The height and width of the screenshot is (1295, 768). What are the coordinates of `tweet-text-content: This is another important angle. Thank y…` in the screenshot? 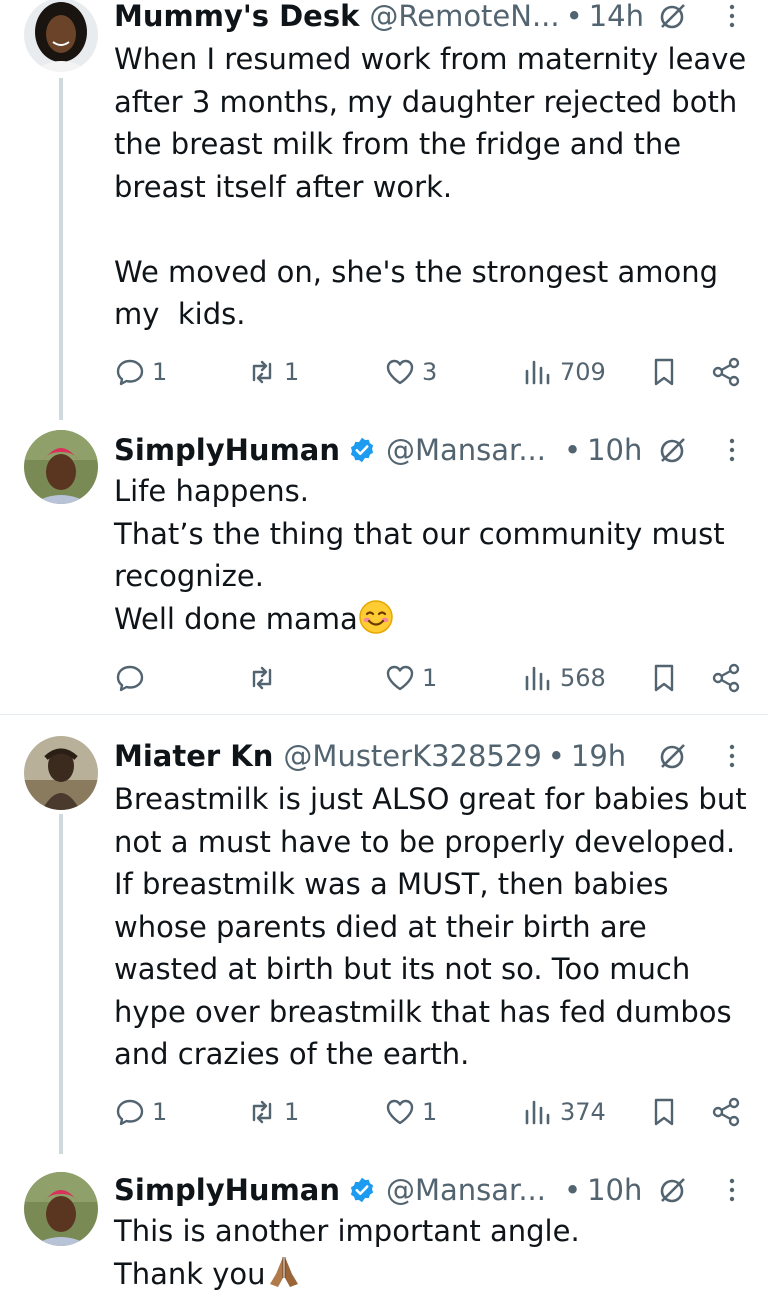 It's located at (347, 1252).